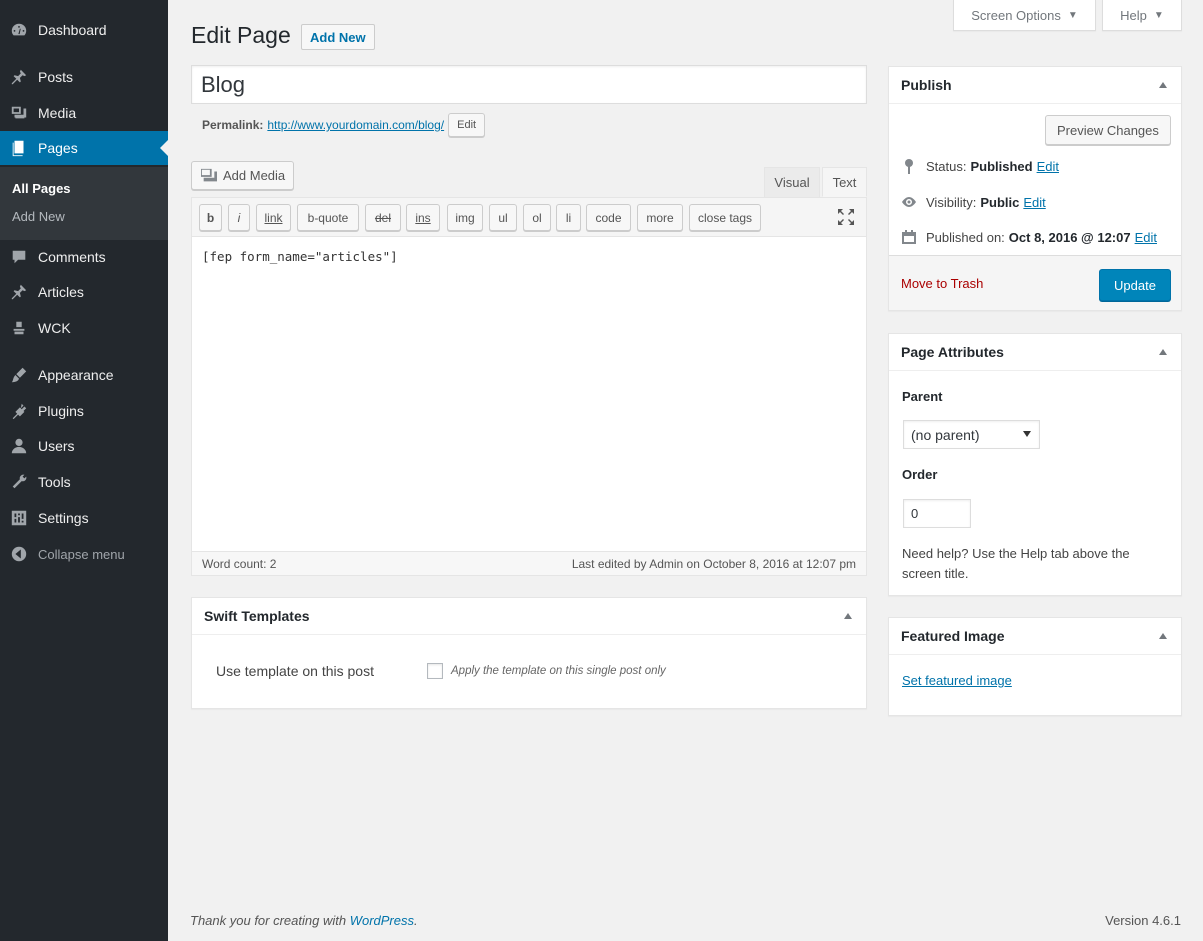  I want to click on parent-select-value: (no parent), so click(945, 434).